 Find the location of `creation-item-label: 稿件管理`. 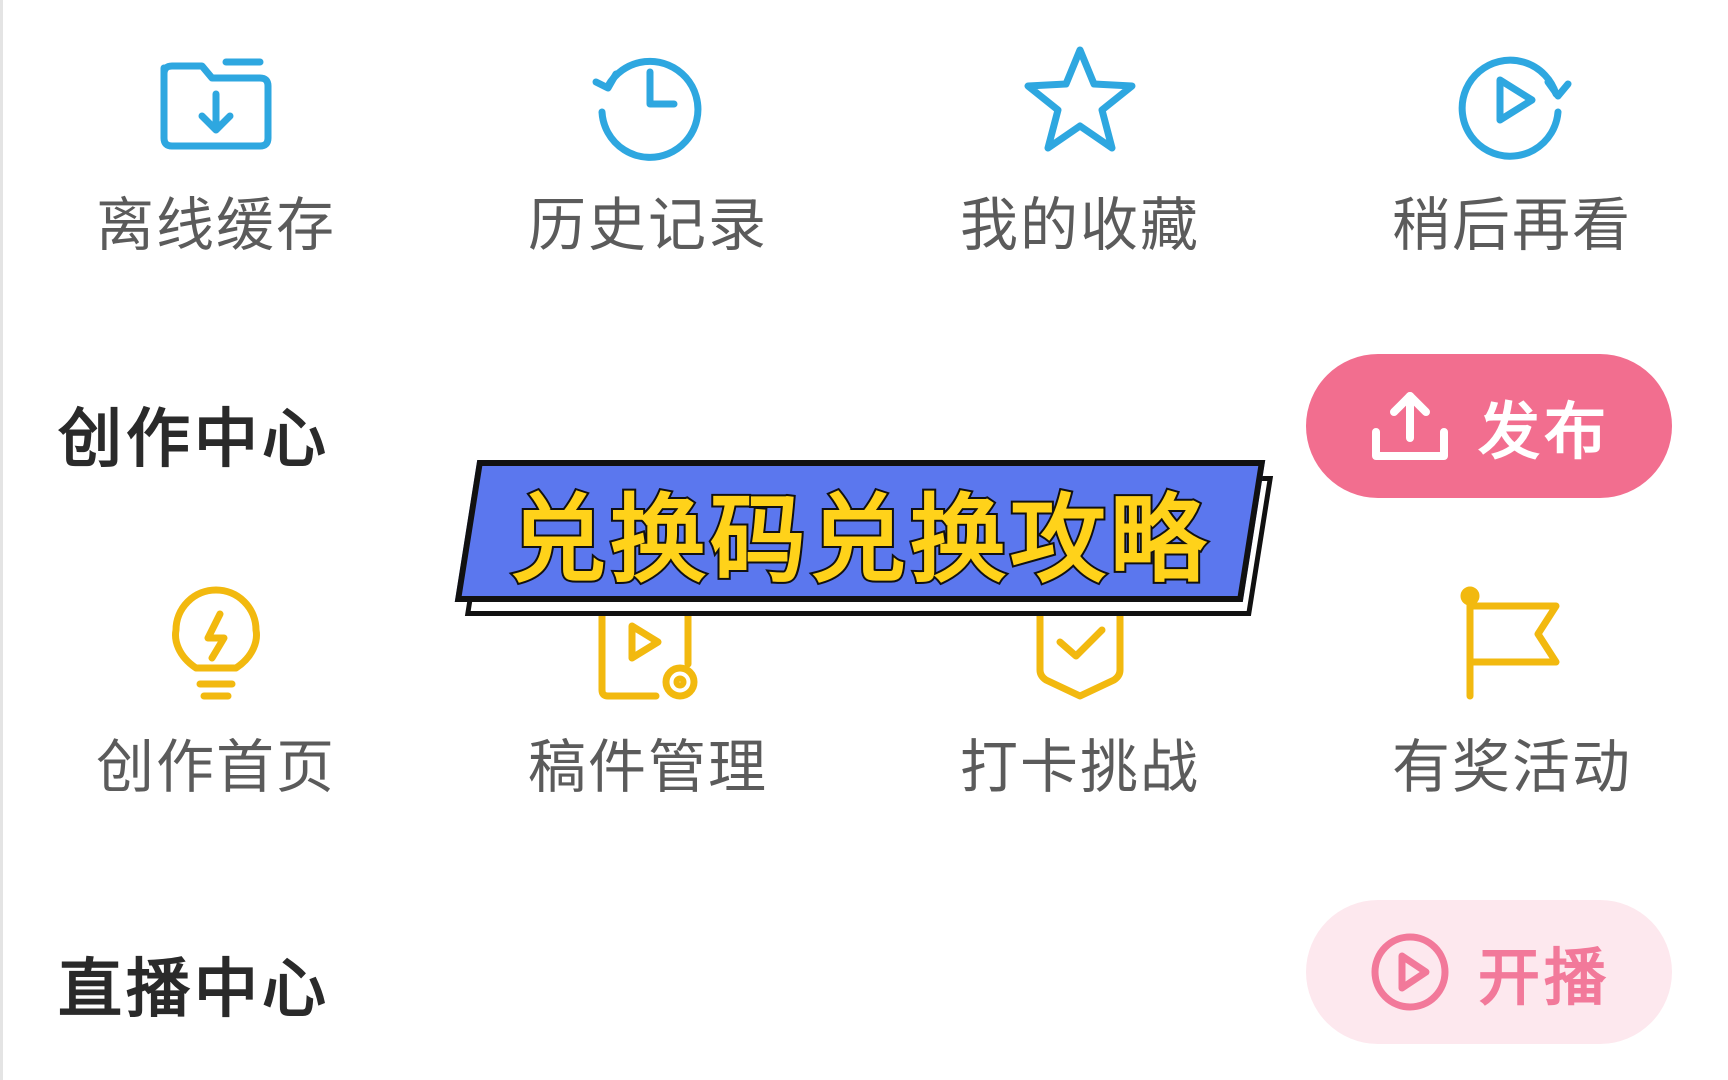

creation-item-label: 稿件管理 is located at coordinates (647, 767).